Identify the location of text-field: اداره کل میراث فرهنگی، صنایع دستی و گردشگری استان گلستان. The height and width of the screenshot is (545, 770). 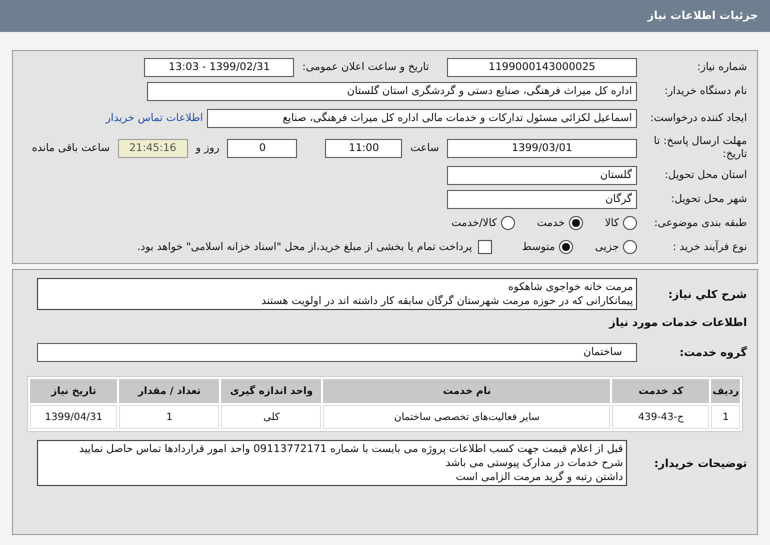
(392, 91).